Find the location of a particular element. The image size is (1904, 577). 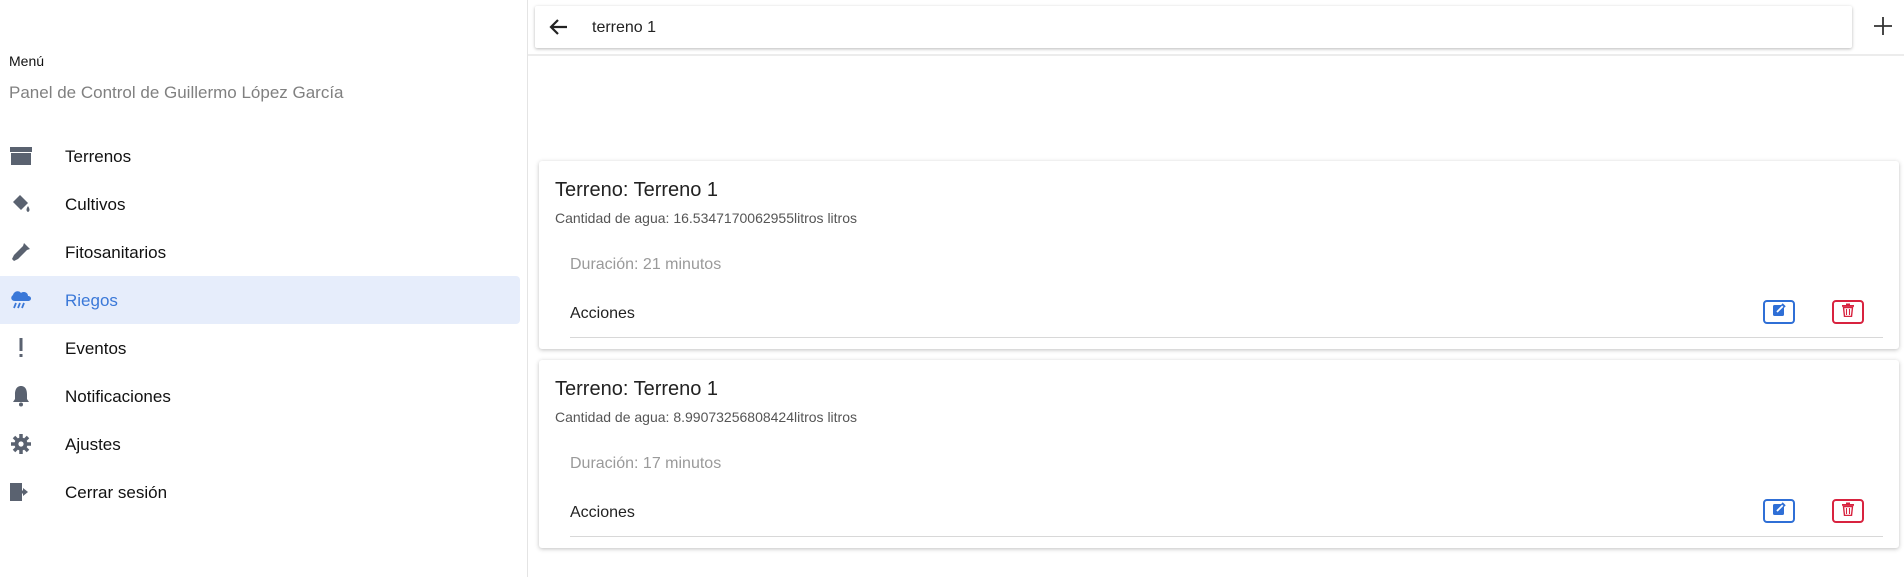

sidebar-item-fitosanitarios: Fitosanitarios is located at coordinates (260, 252).